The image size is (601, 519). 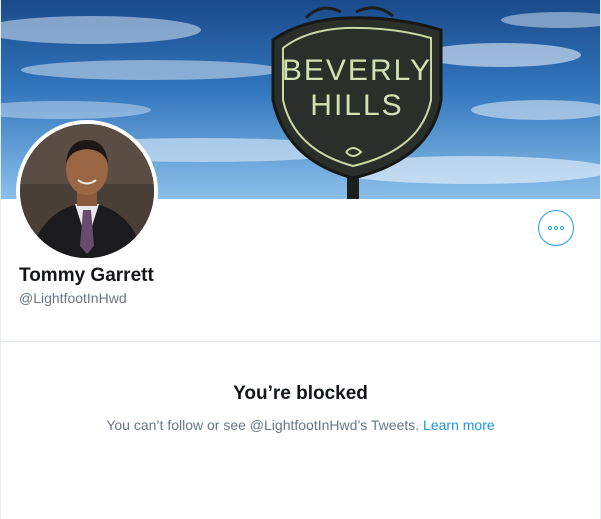 I want to click on sign-line2: HILLS, so click(x=356, y=105).